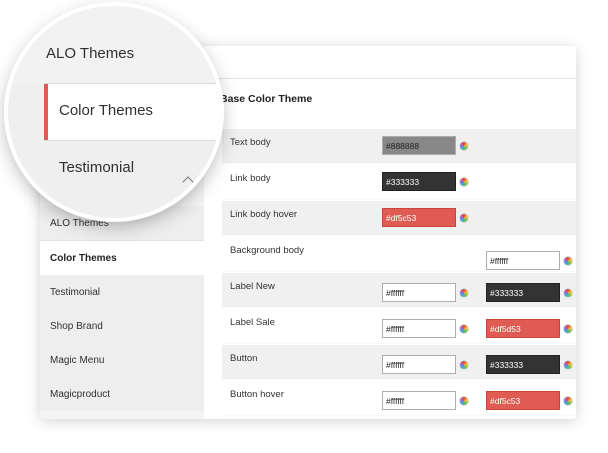 The width and height of the screenshot is (608, 453). What do you see at coordinates (419, 292) in the screenshot?
I see `color-input-label-new-1: #ffffff` at bounding box center [419, 292].